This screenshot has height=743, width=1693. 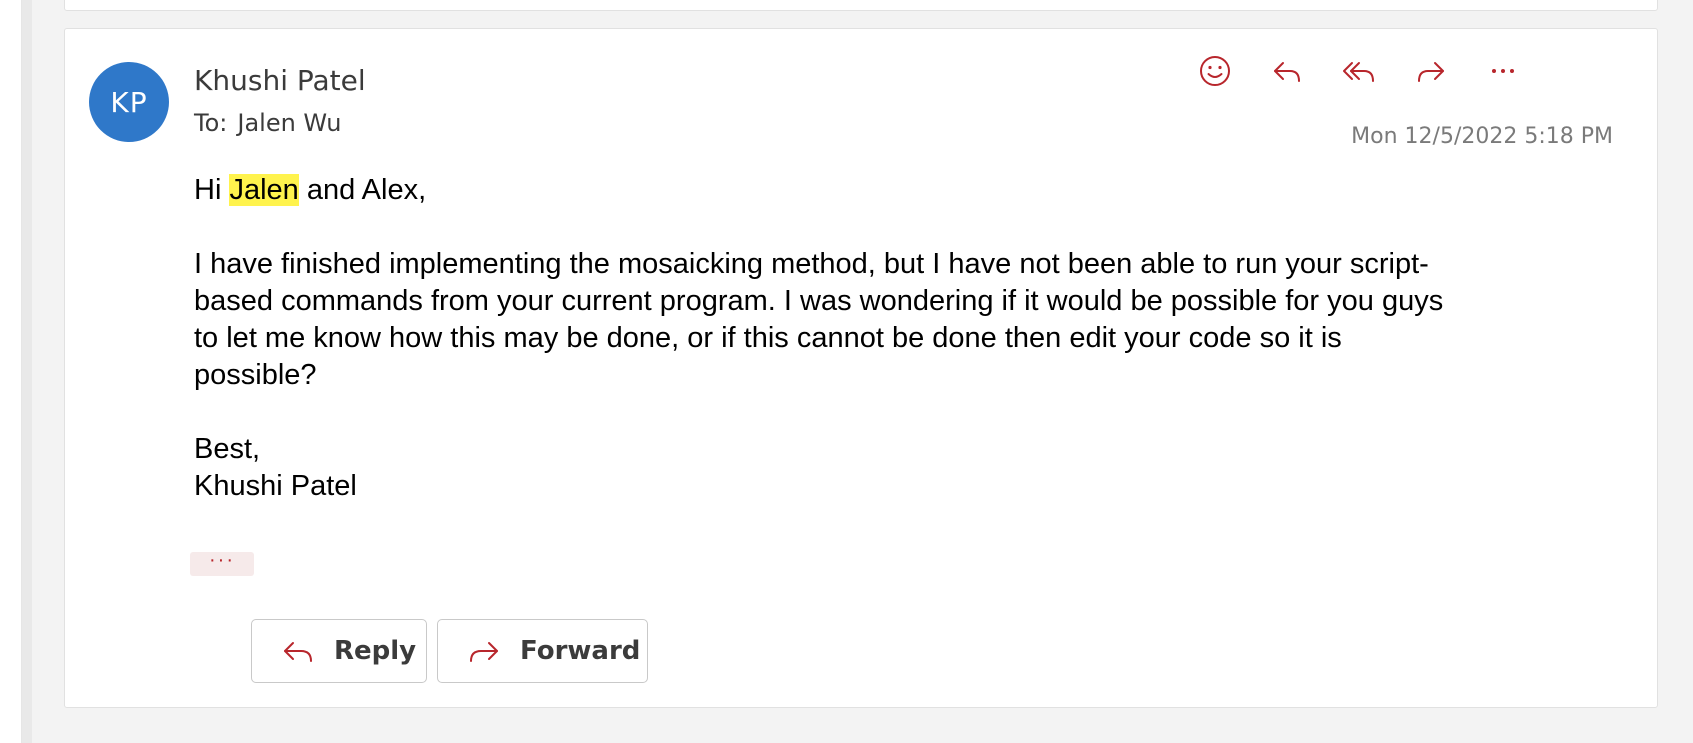 What do you see at coordinates (211, 123) in the screenshot?
I see `to-label: To:` at bounding box center [211, 123].